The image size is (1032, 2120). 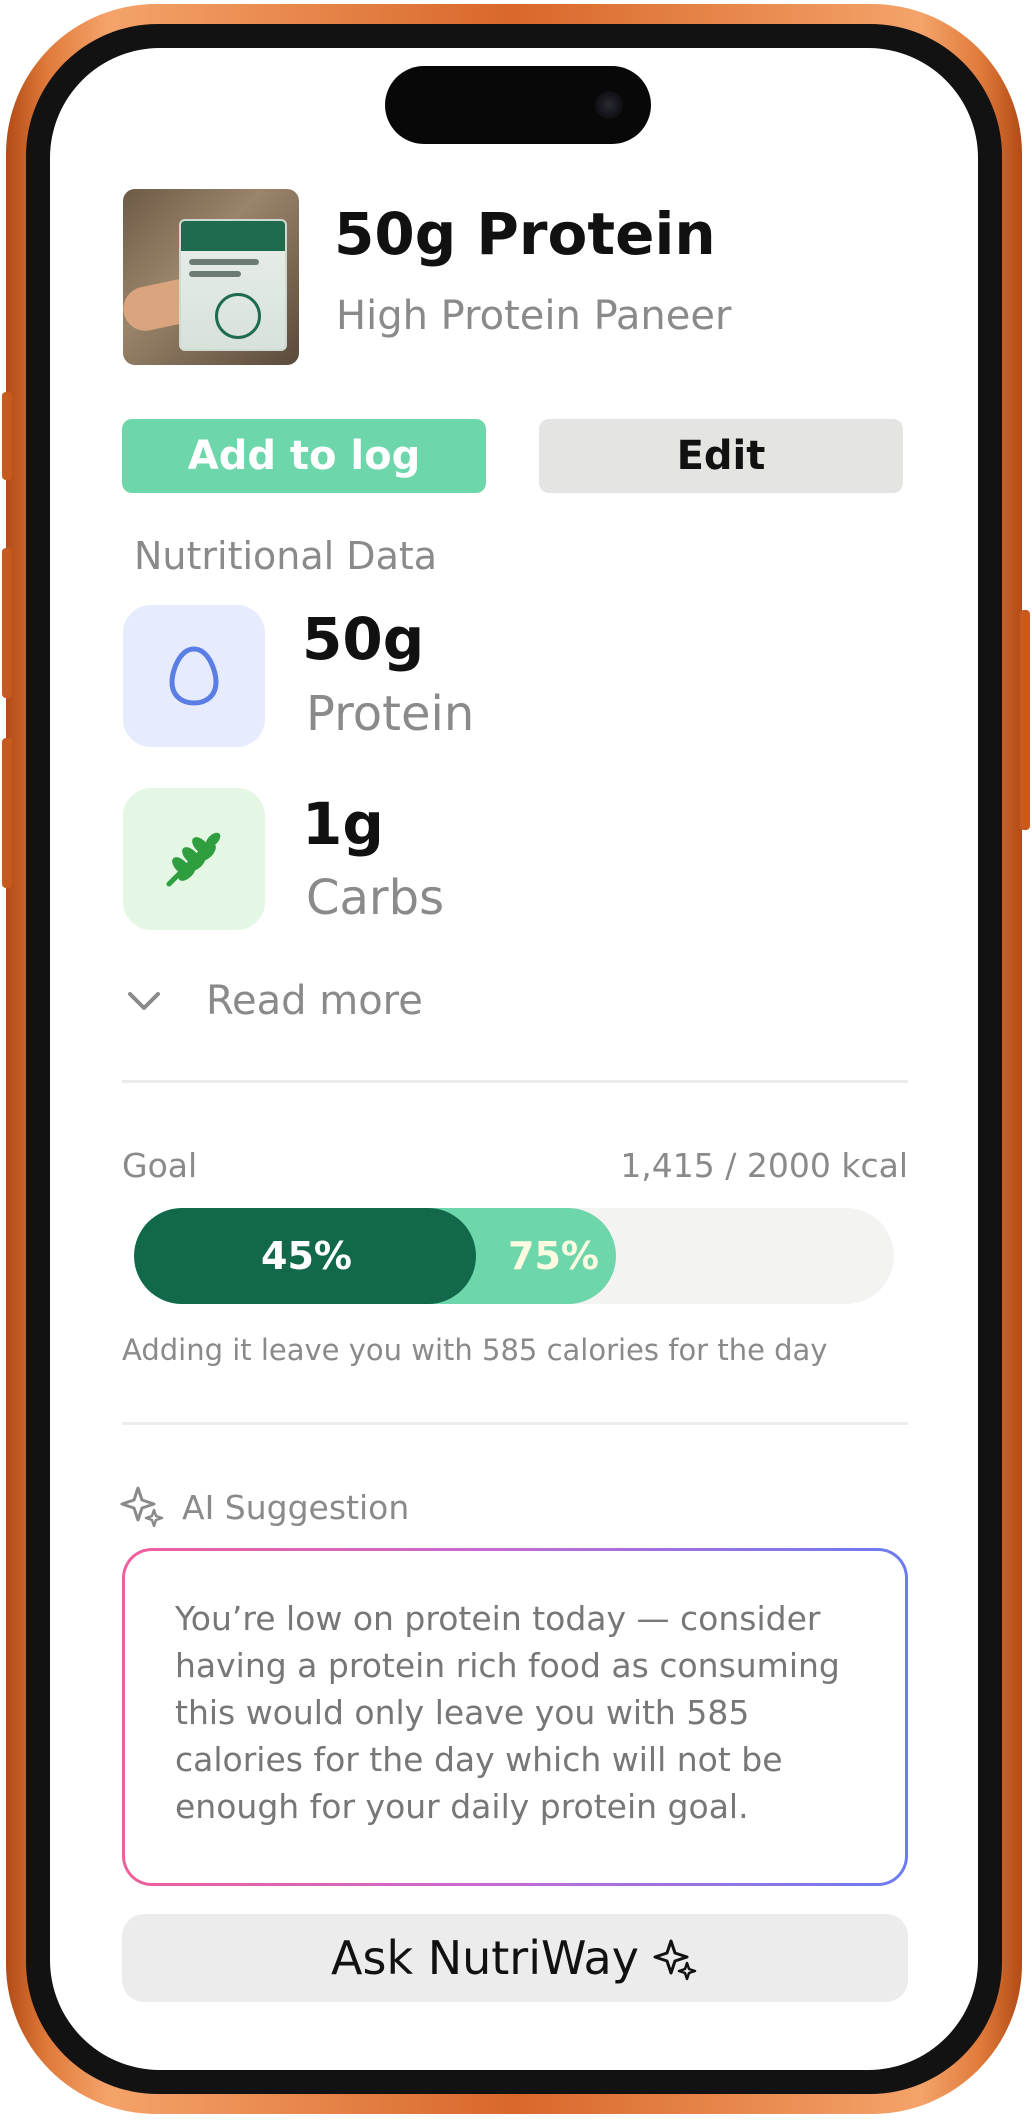 What do you see at coordinates (764, 1165) in the screenshot?
I see `goal-kcal-value: 1,415 / 2000 kcal` at bounding box center [764, 1165].